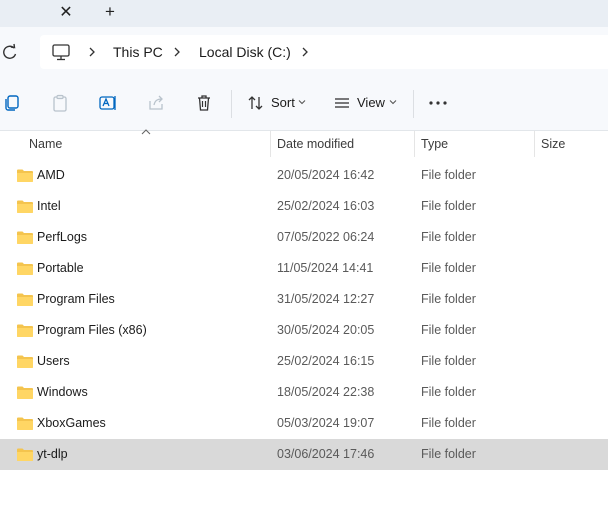 The width and height of the screenshot is (608, 526). I want to click on breadcrumb-this-pc: This PC, so click(138, 52).